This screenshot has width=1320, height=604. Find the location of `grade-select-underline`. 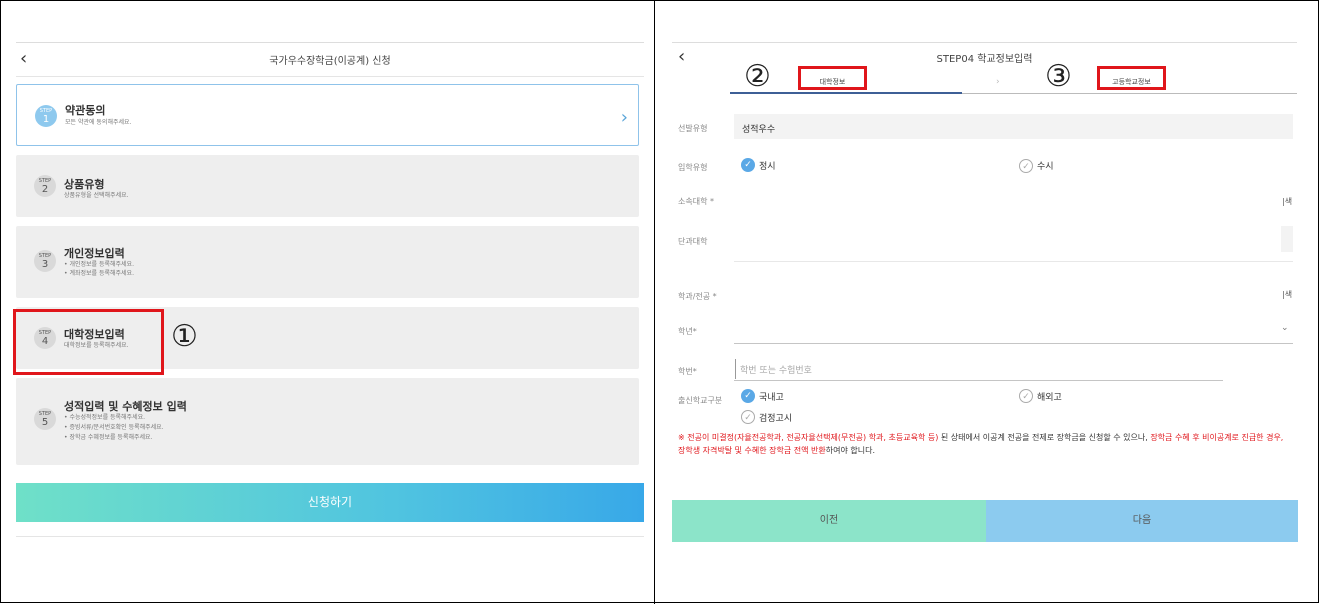

grade-select-underline is located at coordinates (1013, 343).